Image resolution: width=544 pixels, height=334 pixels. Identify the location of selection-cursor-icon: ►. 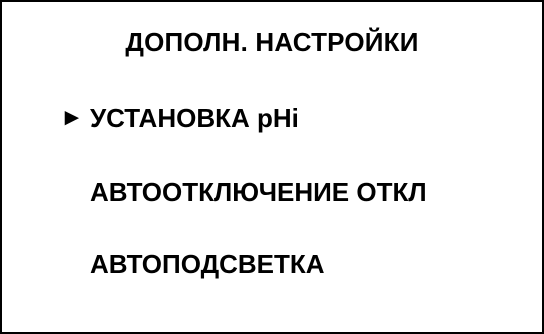
(72, 117).